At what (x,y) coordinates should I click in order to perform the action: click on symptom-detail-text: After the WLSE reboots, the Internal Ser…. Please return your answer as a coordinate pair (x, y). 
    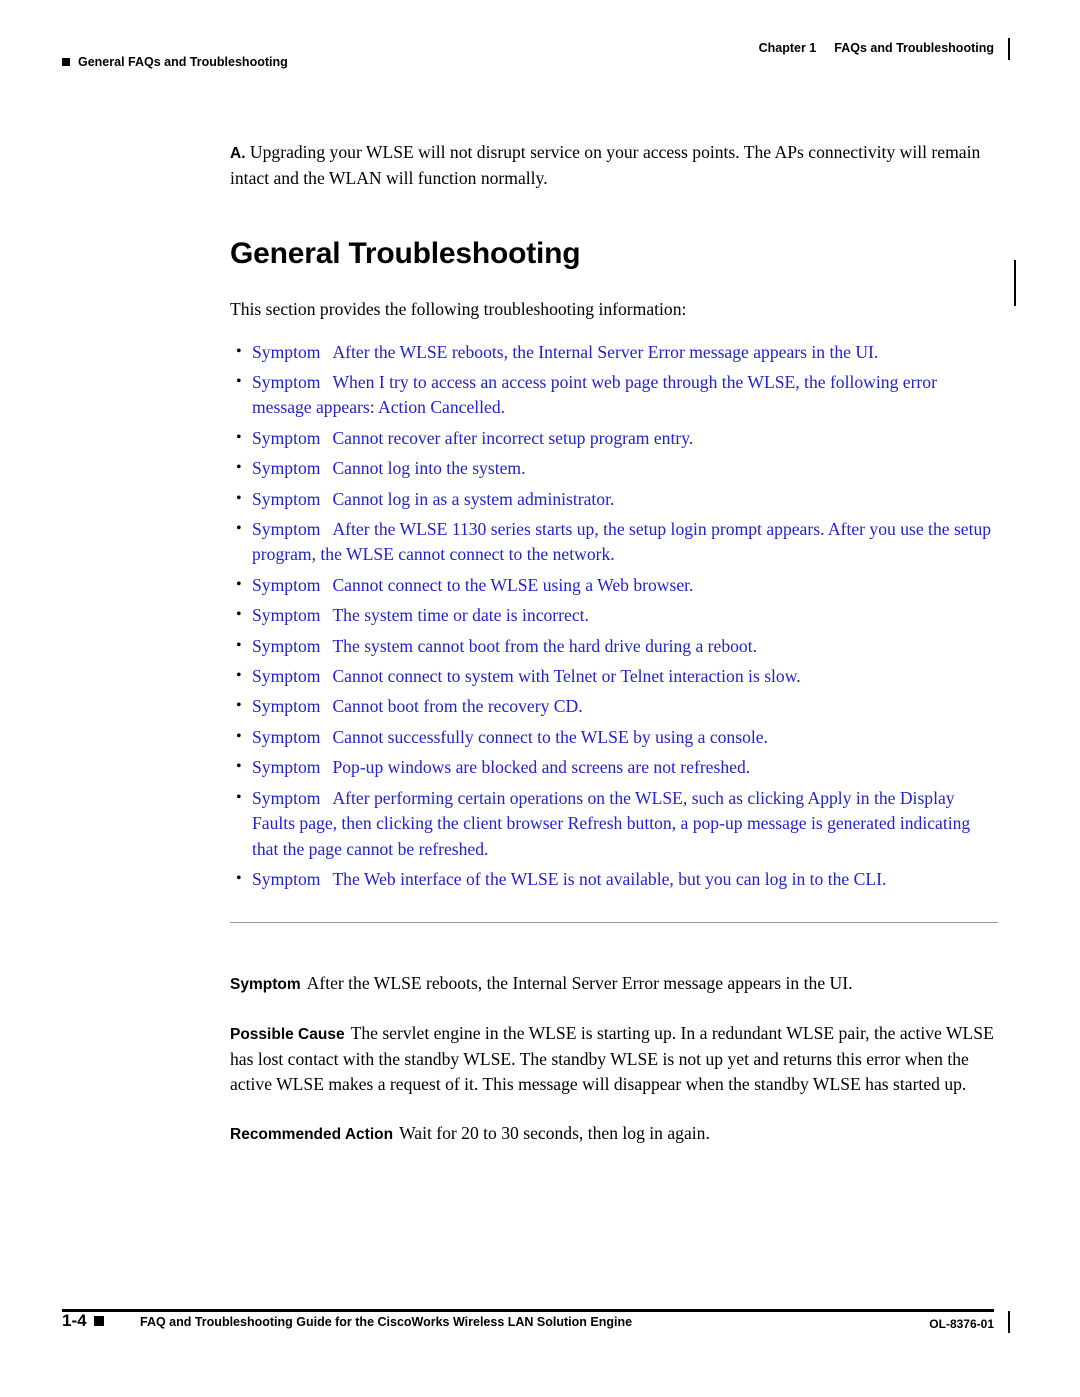
    Looking at the image, I should click on (579, 983).